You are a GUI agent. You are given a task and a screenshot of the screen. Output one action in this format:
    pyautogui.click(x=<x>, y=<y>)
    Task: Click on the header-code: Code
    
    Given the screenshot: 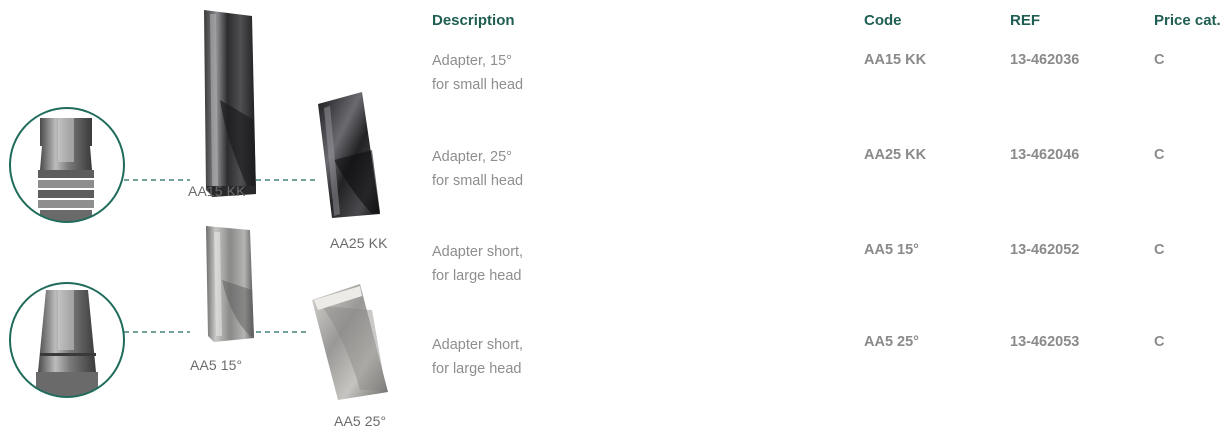 What is the action you would take?
    pyautogui.click(x=883, y=20)
    